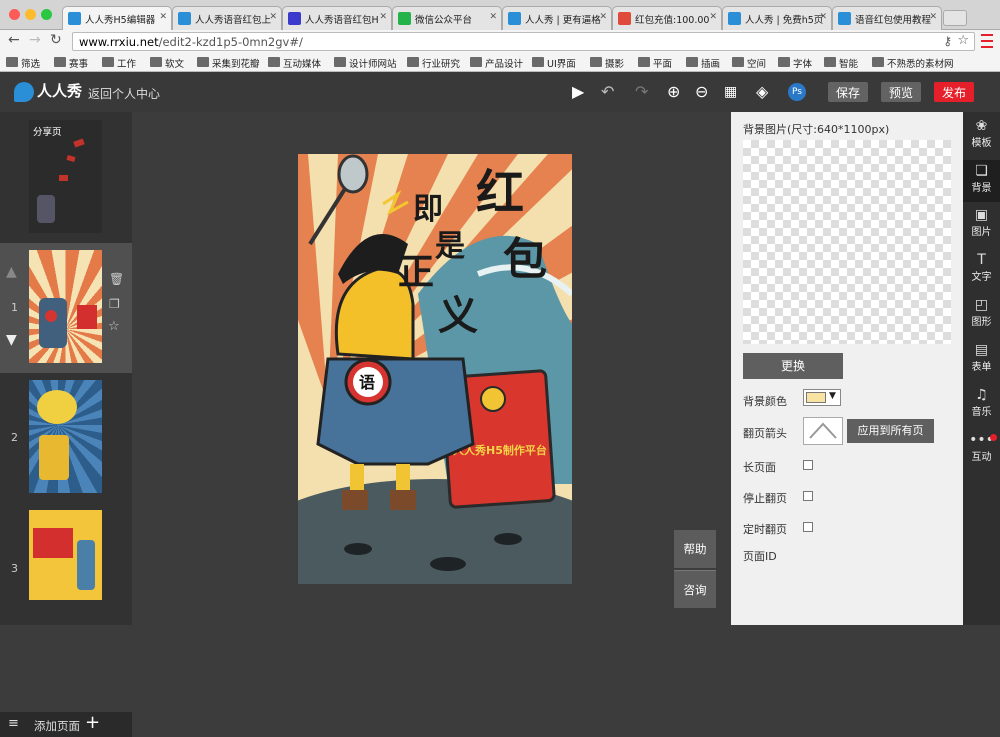 This screenshot has width=1000, height=737. I want to click on palette-icon: ❀, so click(981, 126).